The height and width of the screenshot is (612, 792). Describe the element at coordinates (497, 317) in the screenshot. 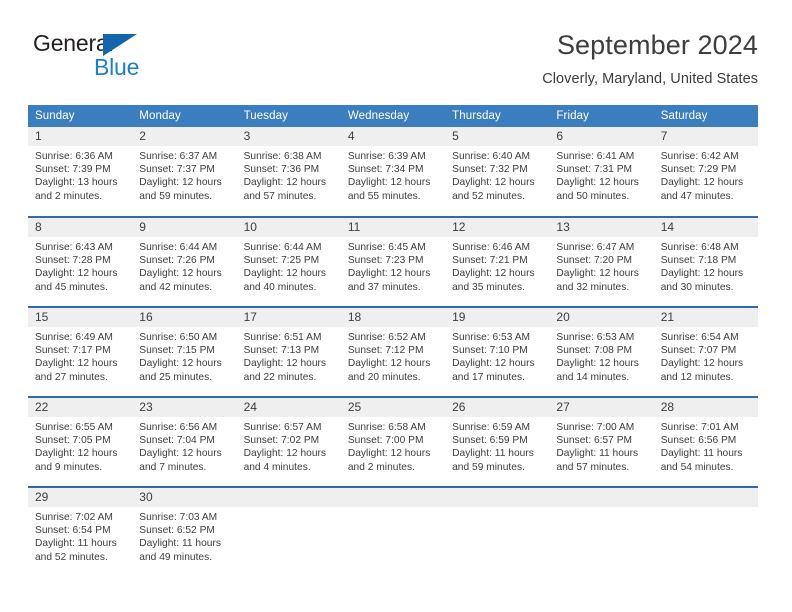

I see `day-number: 19` at that location.